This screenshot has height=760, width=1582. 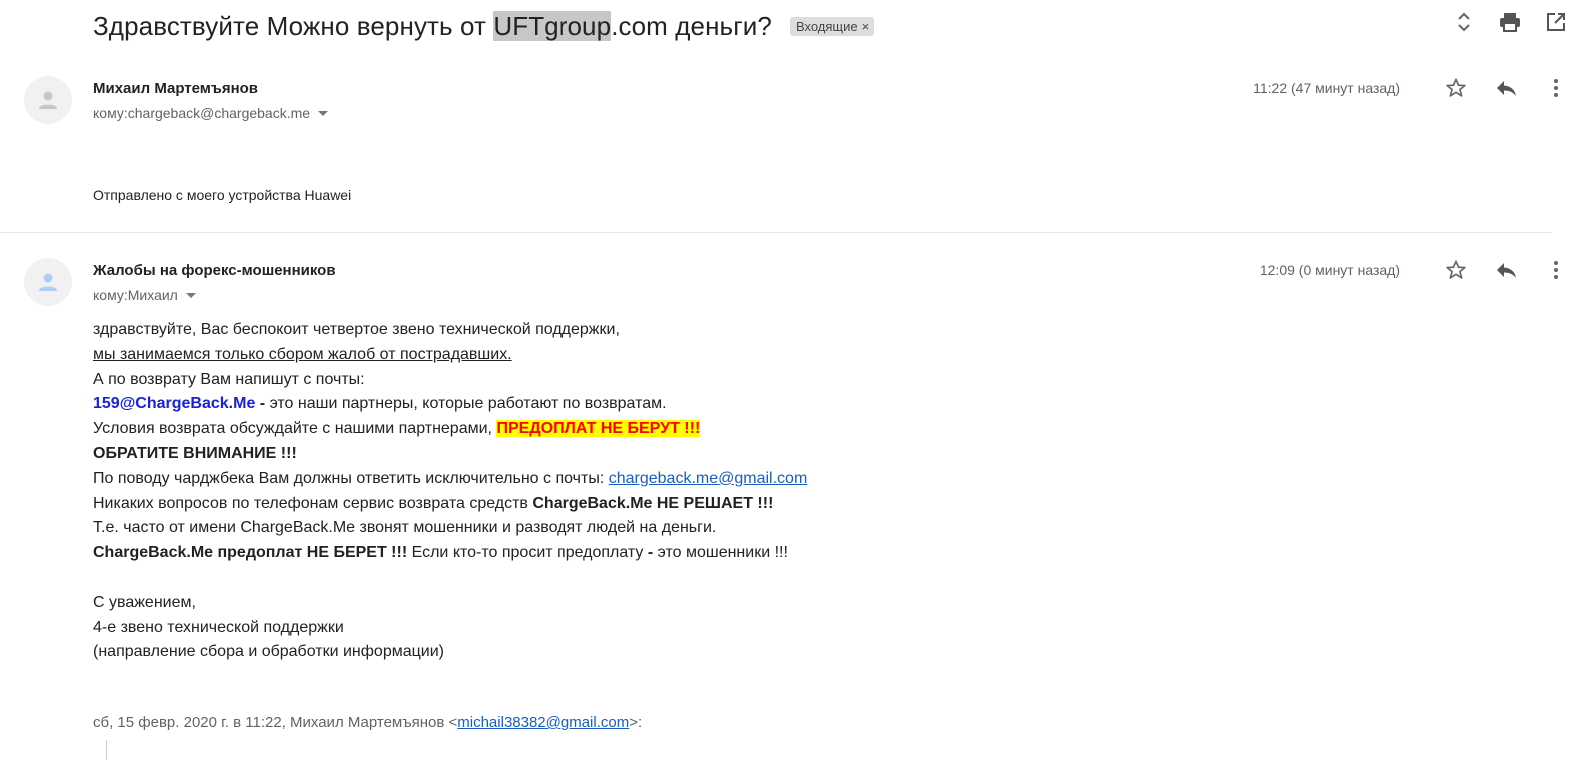 What do you see at coordinates (174, 404) in the screenshot?
I see `partner-email: 159@ChargeBack.Me` at bounding box center [174, 404].